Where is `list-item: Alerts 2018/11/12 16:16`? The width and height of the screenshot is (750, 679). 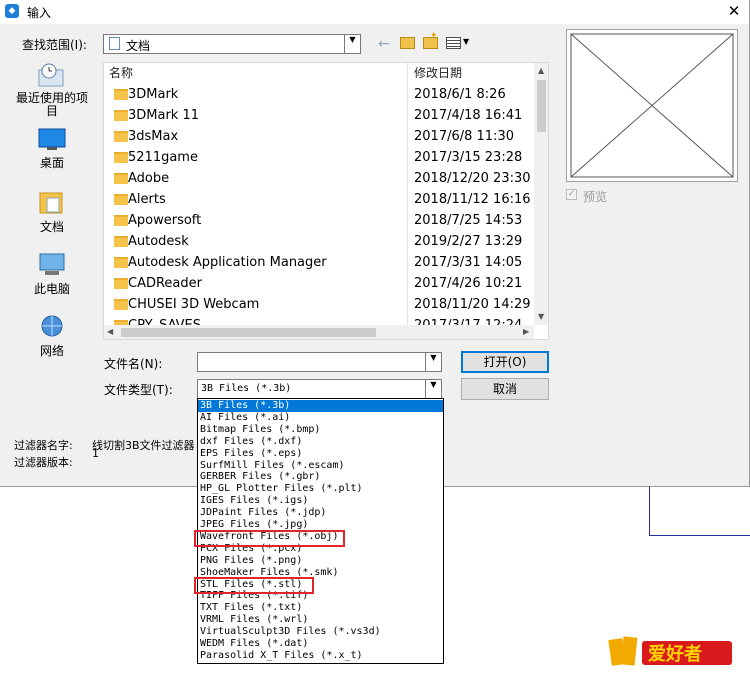
list-item: Alerts 2018/11/12 16:16 is located at coordinates (319, 200).